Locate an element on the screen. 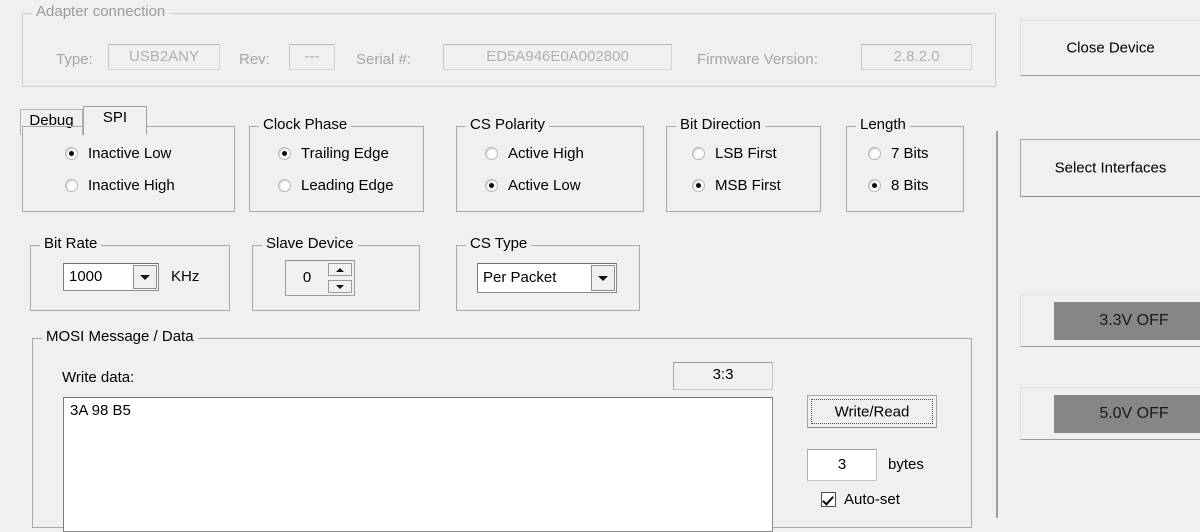 This screenshot has width=1200, height=532. radio-active-high-label: Active High is located at coordinates (546, 153).